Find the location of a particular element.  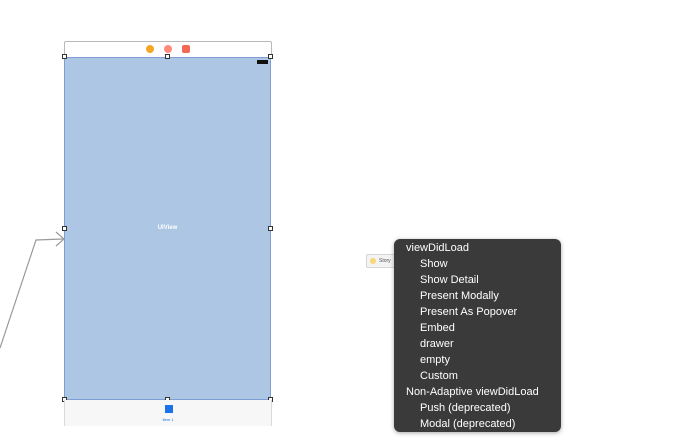

storyboard-reference-label: Story is located at coordinates (385, 261).